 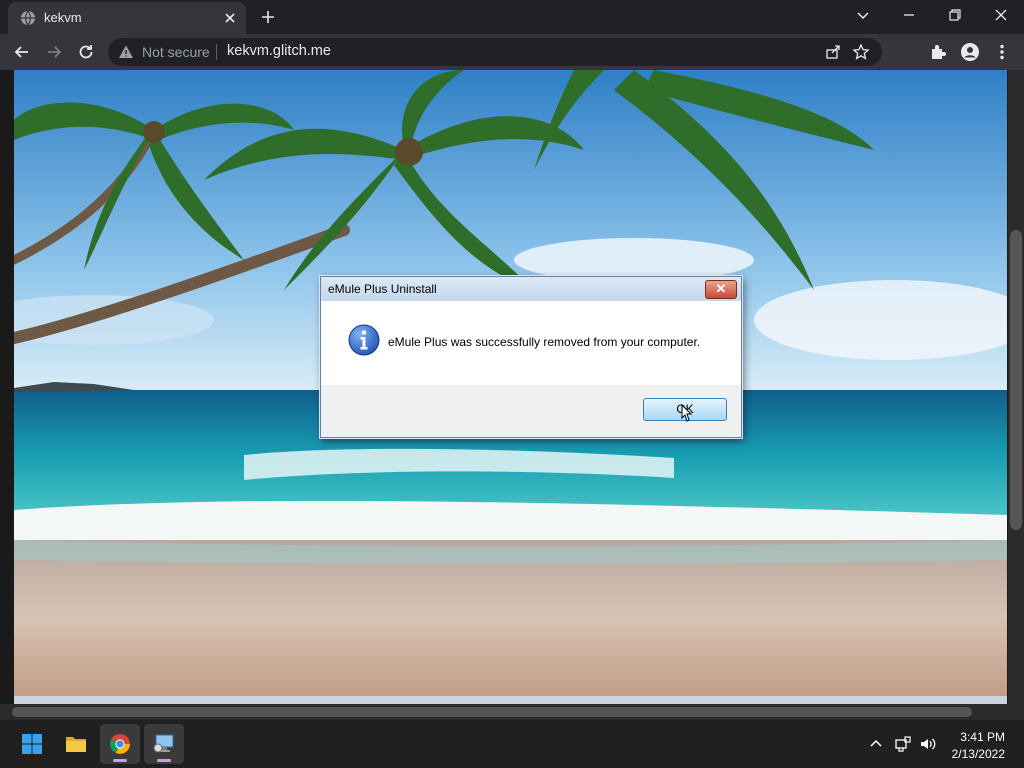 What do you see at coordinates (903, 744) in the screenshot?
I see `network-icon` at bounding box center [903, 744].